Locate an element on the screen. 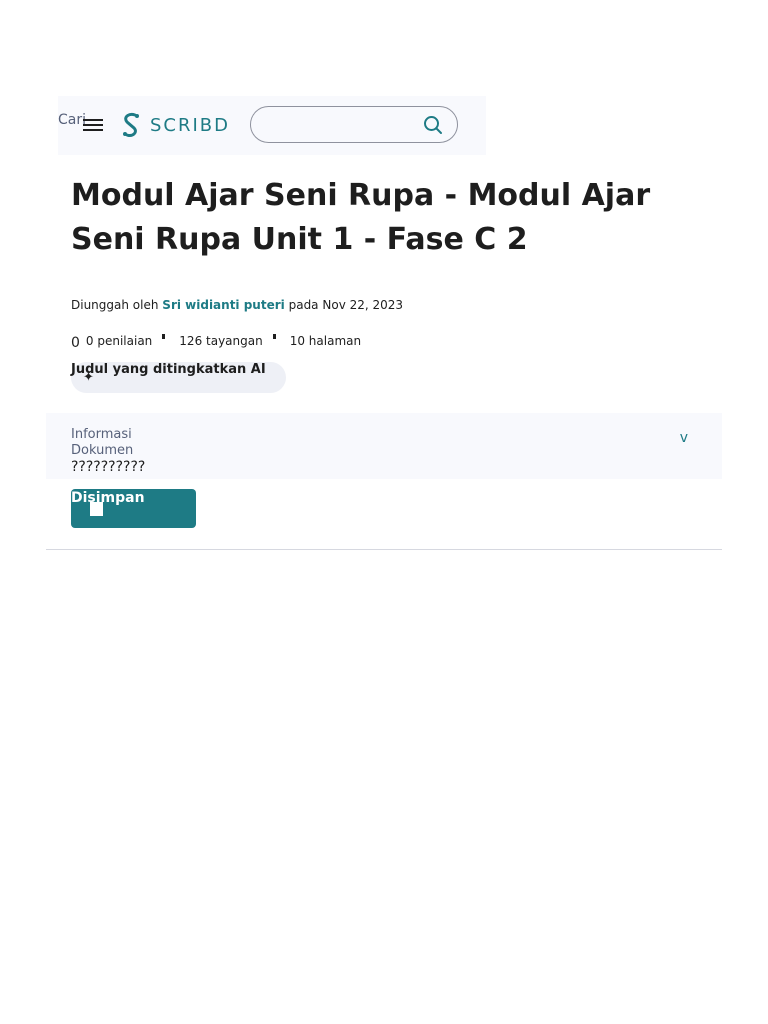 The width and height of the screenshot is (768, 1024). document-stats: 0 0 penilaian 126 tayangan 10 halaman is located at coordinates (216, 341).